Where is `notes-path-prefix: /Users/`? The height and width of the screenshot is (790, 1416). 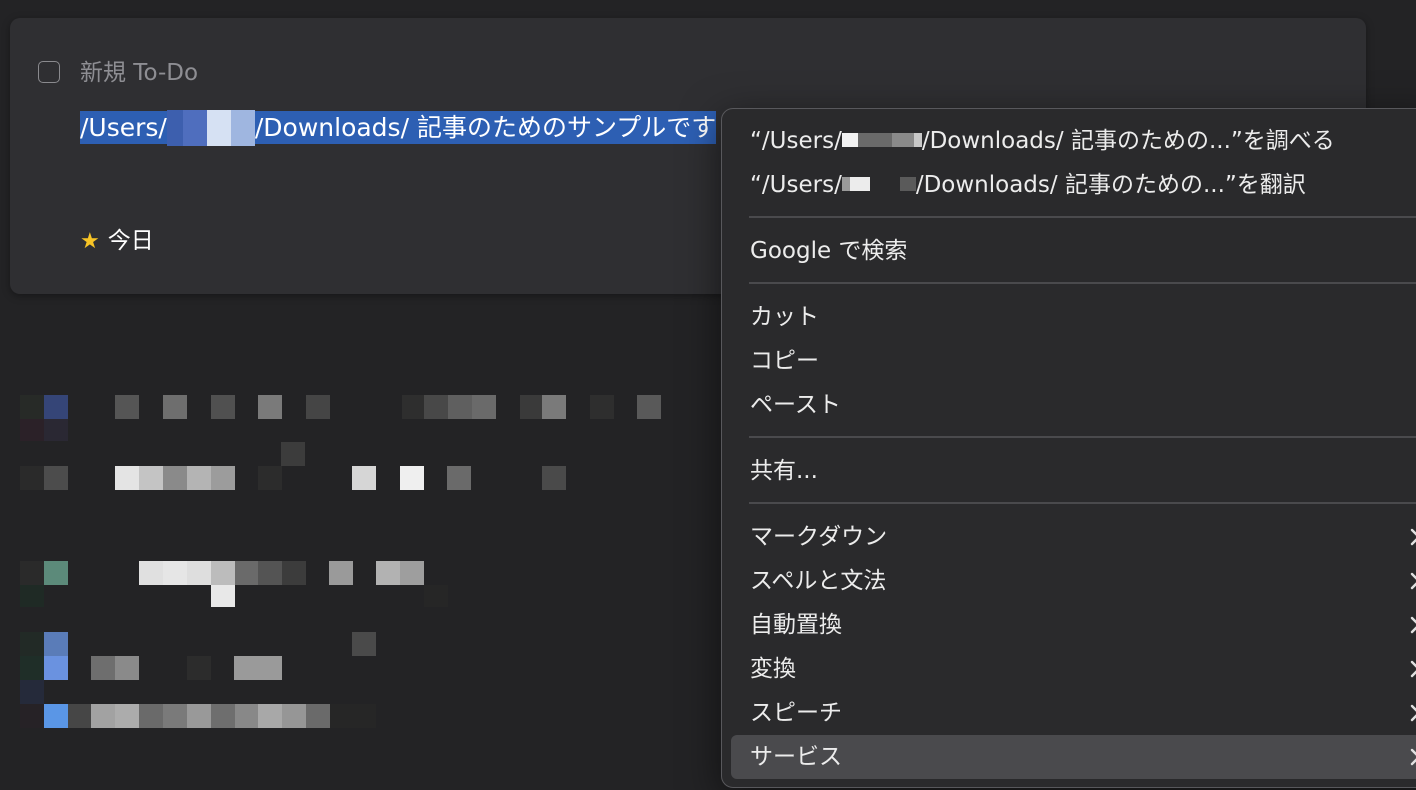 notes-path-prefix: /Users/ is located at coordinates (123, 127).